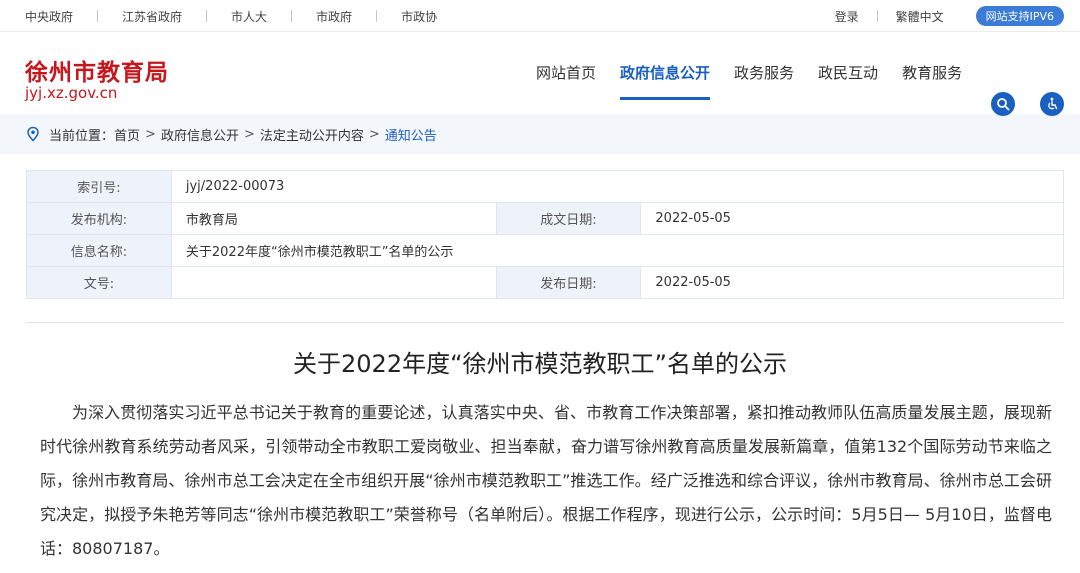  I want to click on publisher-label: 发布机构:, so click(99, 218).